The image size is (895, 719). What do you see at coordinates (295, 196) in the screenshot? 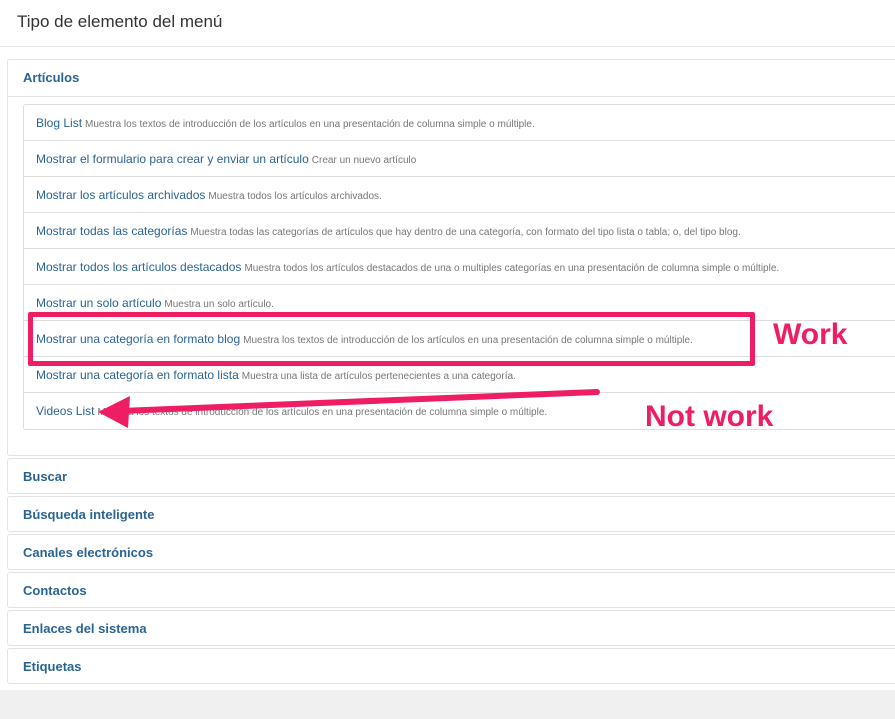
I see `item-description: Muestra todos los artículos archivados.` at bounding box center [295, 196].